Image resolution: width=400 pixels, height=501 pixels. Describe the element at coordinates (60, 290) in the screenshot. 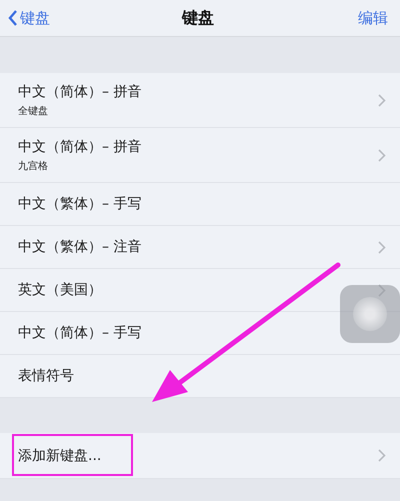

I see `keyboard-name: 英文（美国）` at that location.